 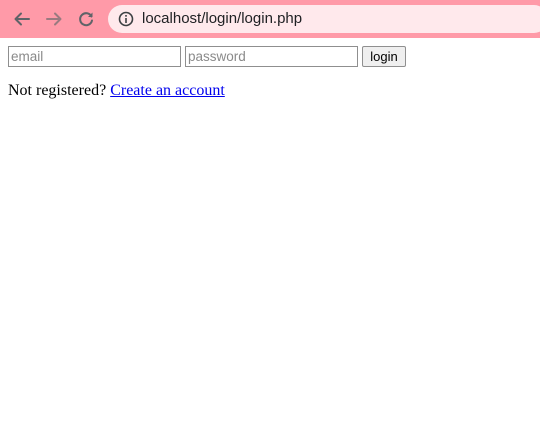 I want to click on url-text: localhost/login/login.php, so click(x=222, y=18).